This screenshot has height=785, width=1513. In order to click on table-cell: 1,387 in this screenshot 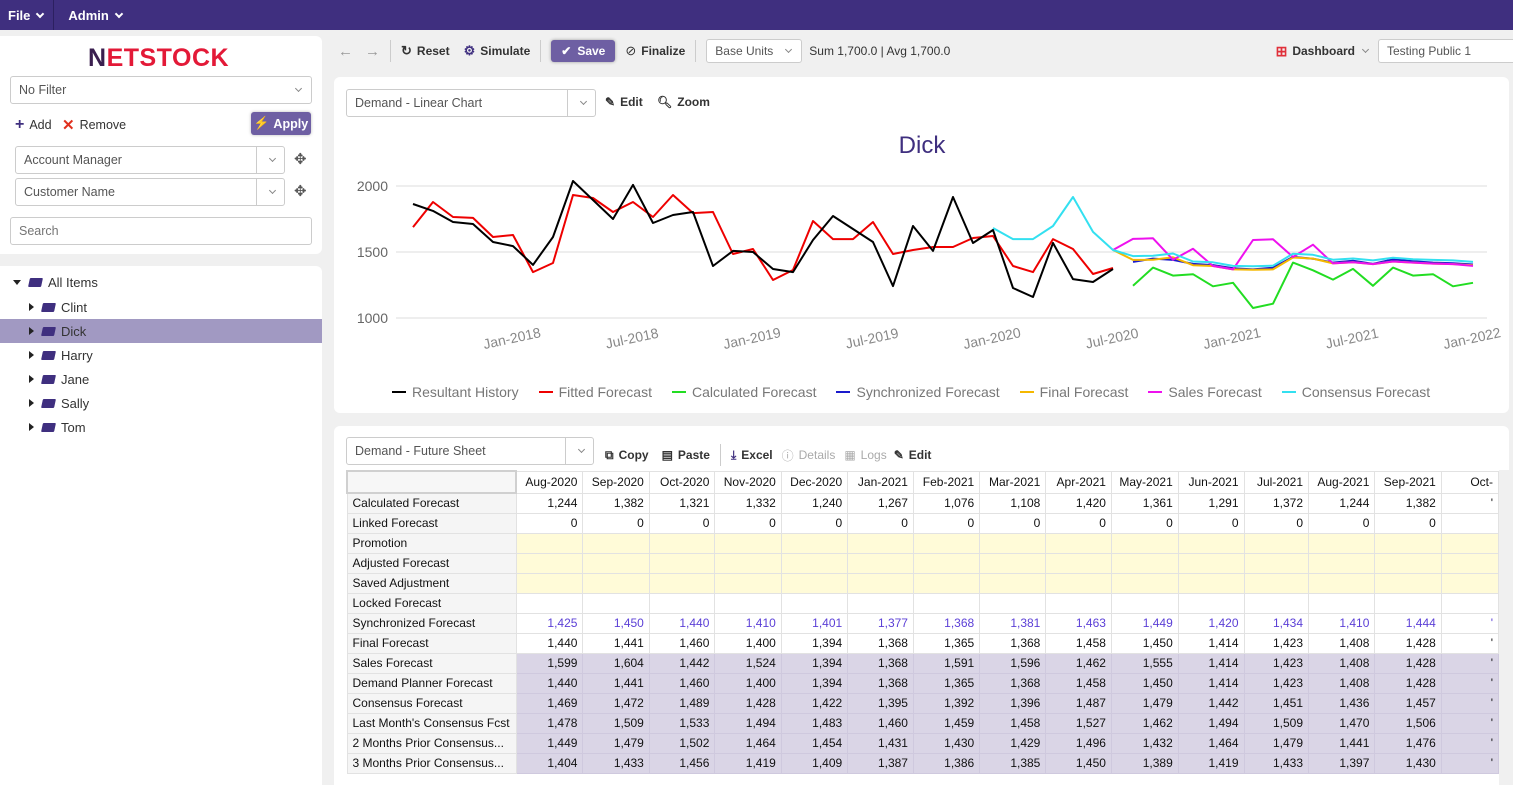, I will do `click(880, 763)`.